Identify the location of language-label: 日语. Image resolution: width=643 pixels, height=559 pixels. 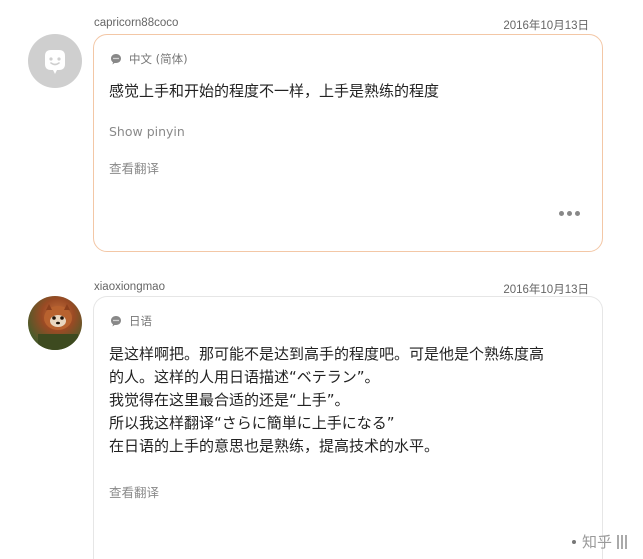
(131, 321).